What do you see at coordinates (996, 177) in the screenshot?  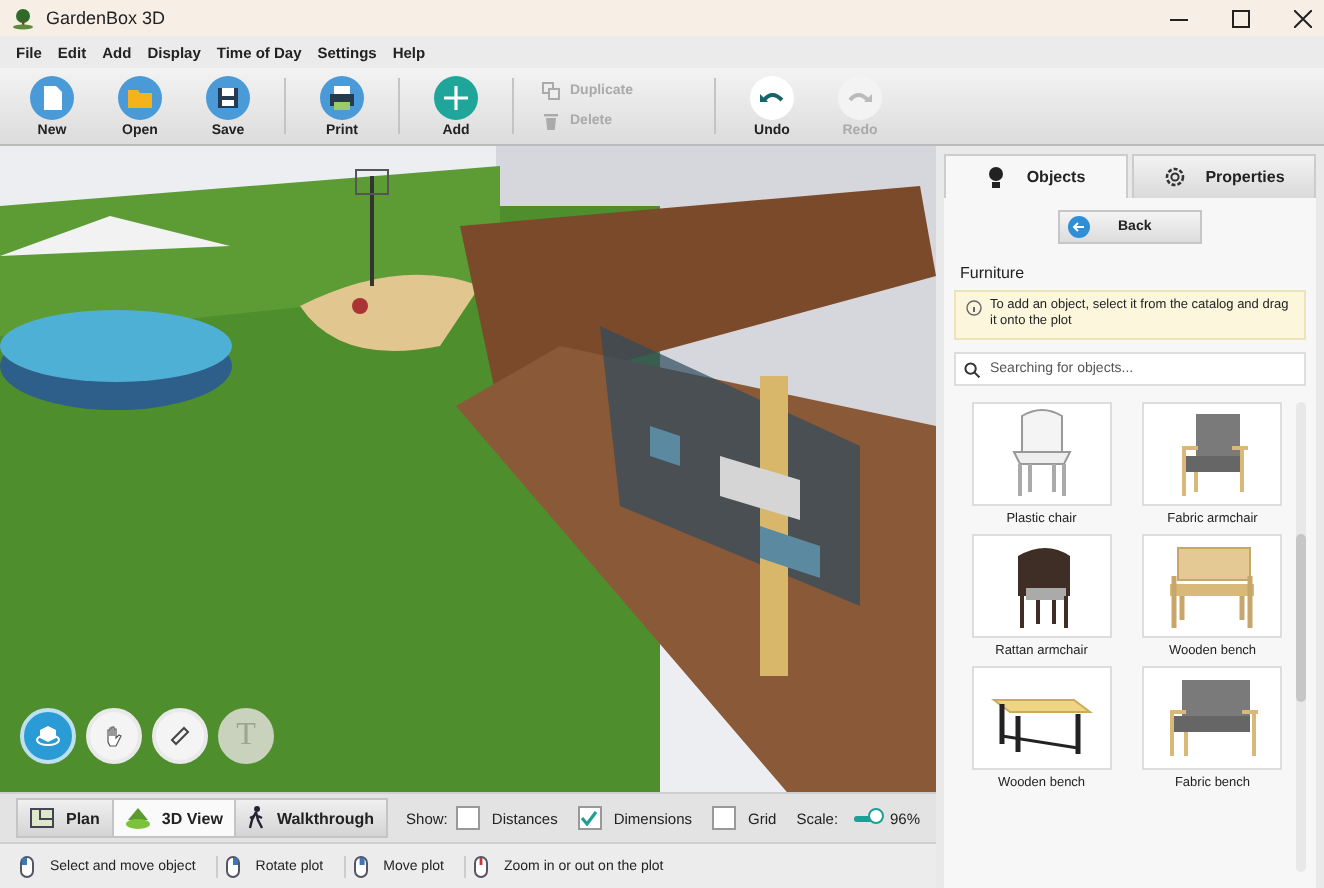 I see `person-icon` at bounding box center [996, 177].